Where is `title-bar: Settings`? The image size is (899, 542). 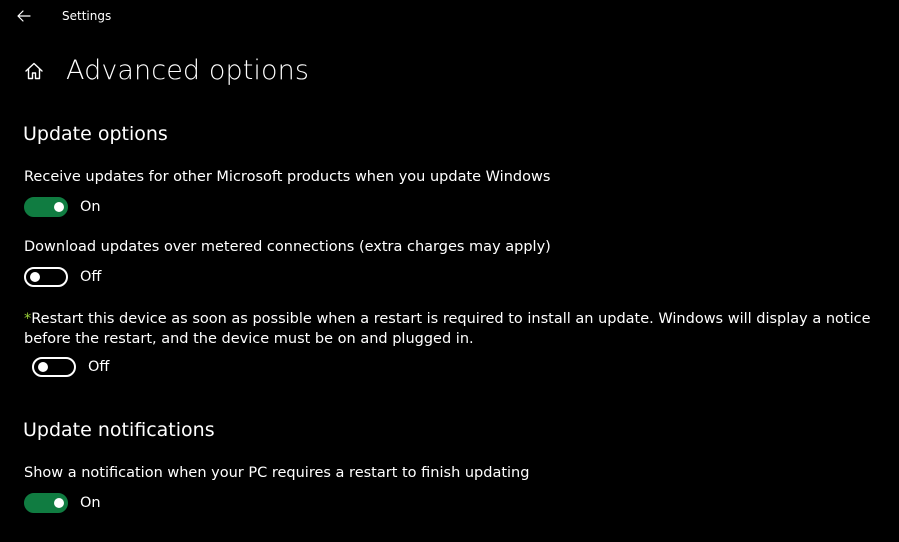 title-bar: Settings is located at coordinates (449, 16).